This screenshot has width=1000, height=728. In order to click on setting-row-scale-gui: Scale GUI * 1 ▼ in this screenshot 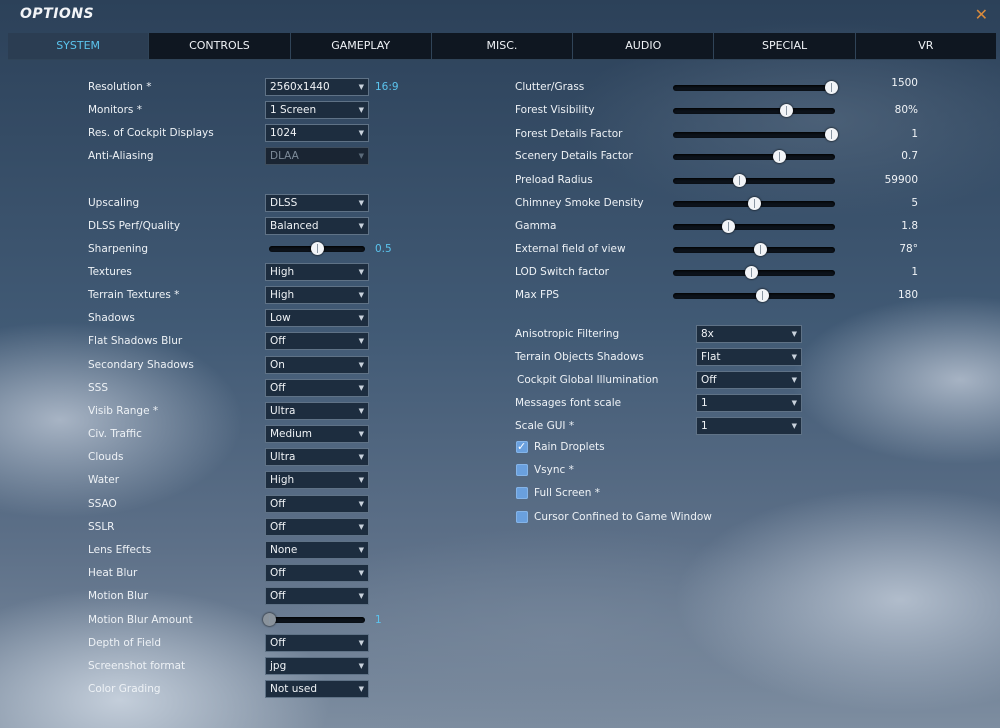, I will do `click(500, 426)`.